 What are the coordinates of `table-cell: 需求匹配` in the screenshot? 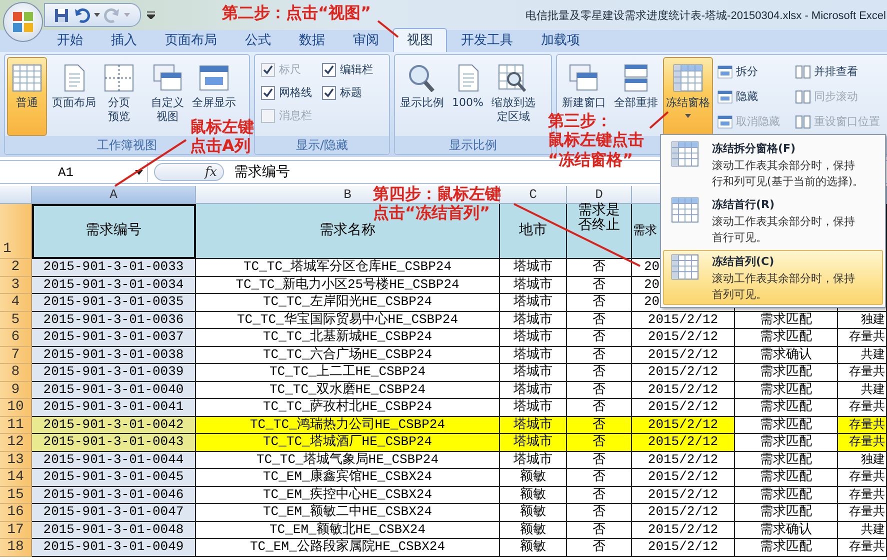 It's located at (786, 443).